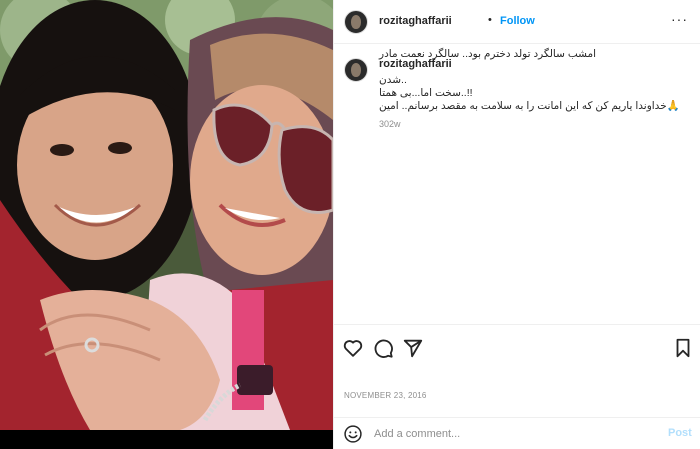 The image size is (700, 449). Describe the element at coordinates (383, 348) in the screenshot. I see `comment-icon` at that location.